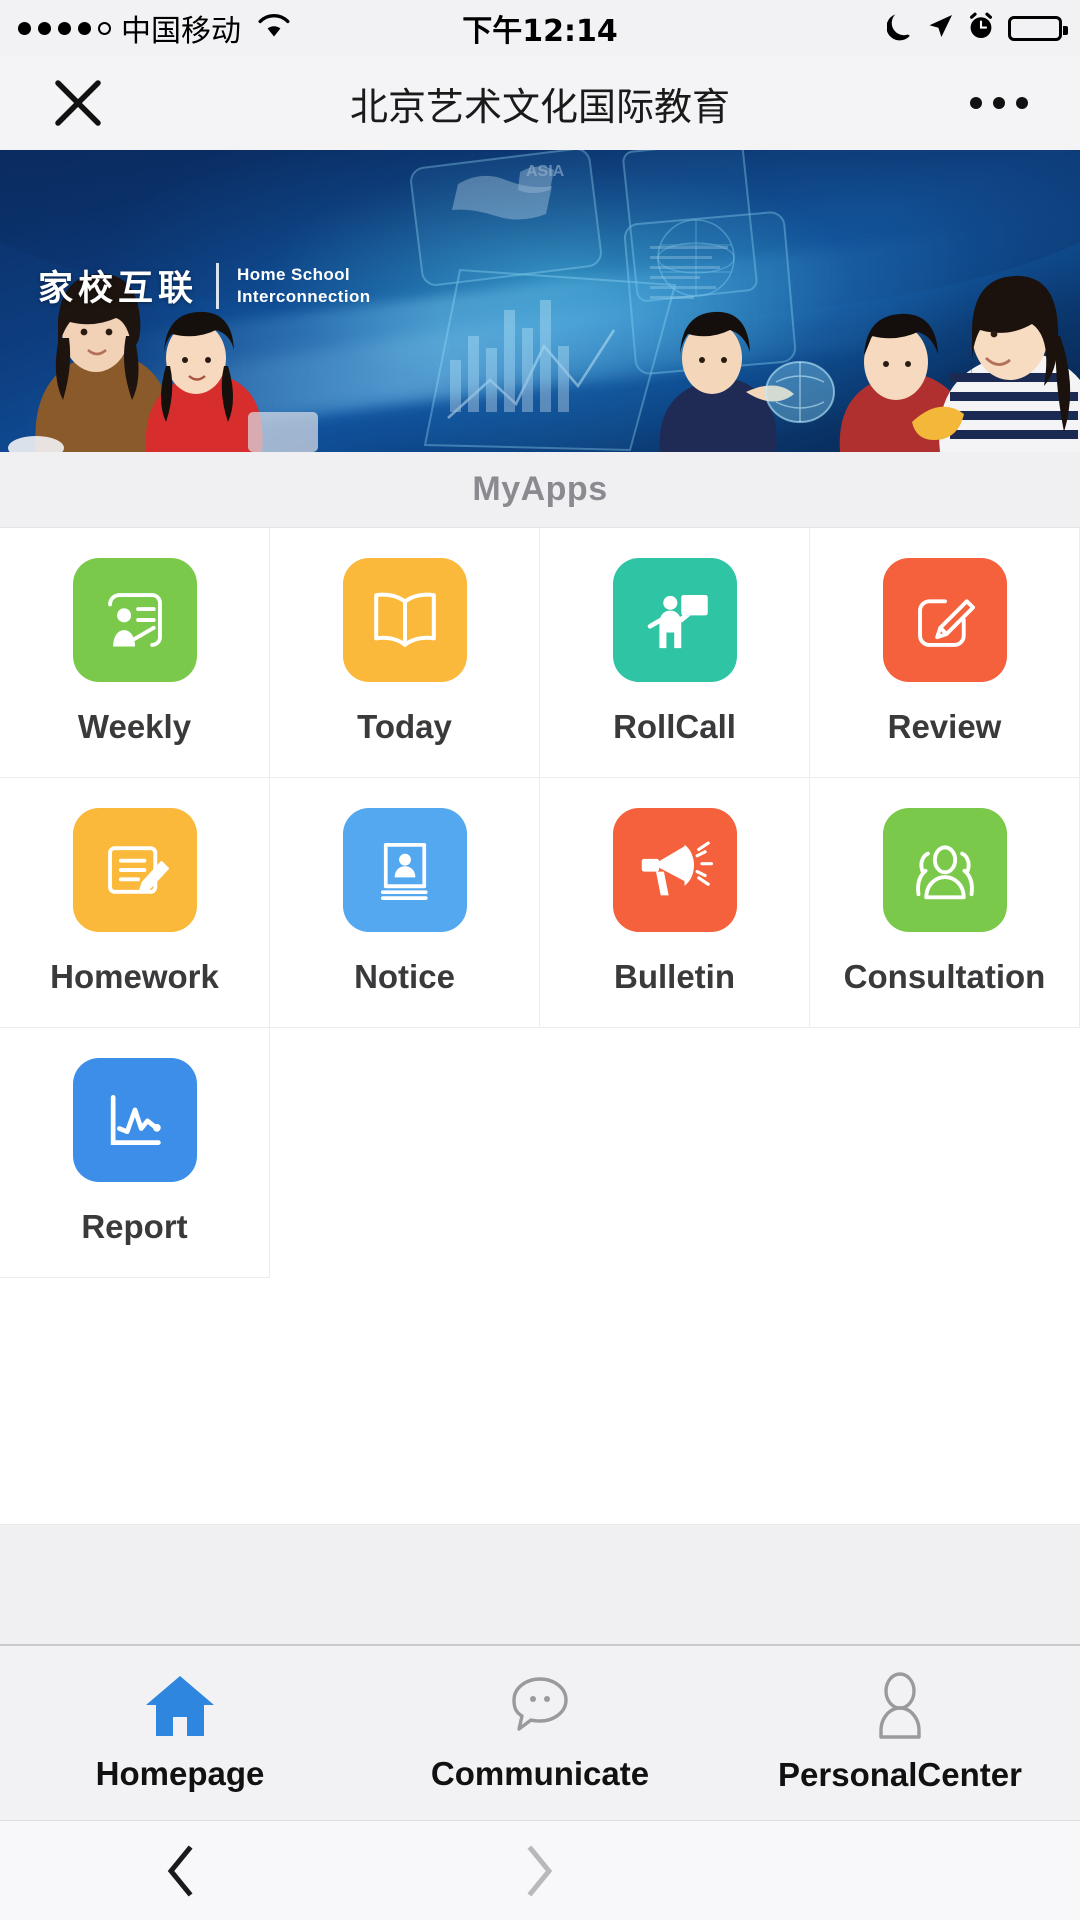 Image resolution: width=1080 pixels, height=1920 pixels. I want to click on tab-label: Communicate, so click(540, 1773).